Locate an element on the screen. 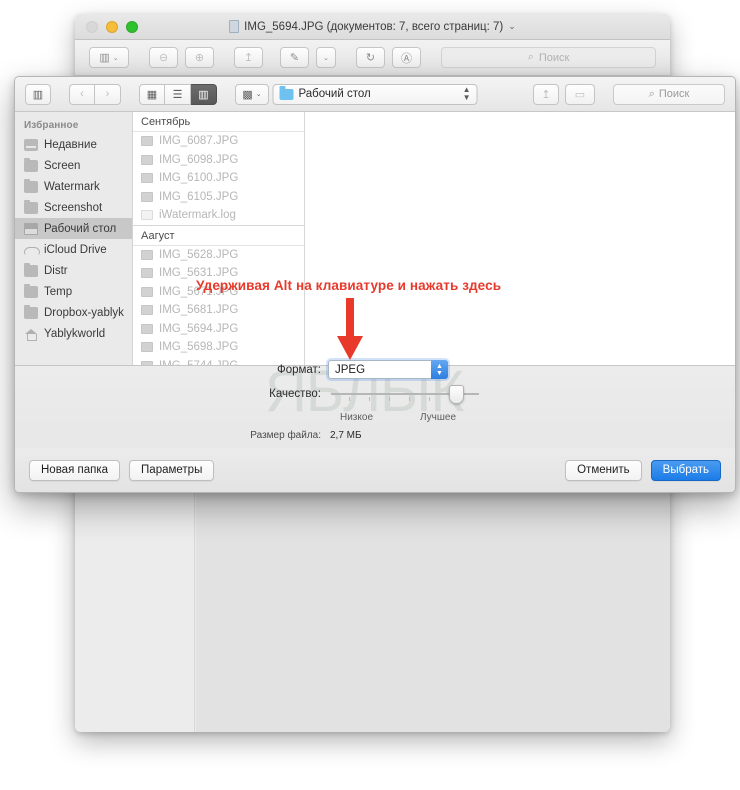 The width and height of the screenshot is (740, 790). format-select: JPEG ▲ ▼ is located at coordinates (388, 369).